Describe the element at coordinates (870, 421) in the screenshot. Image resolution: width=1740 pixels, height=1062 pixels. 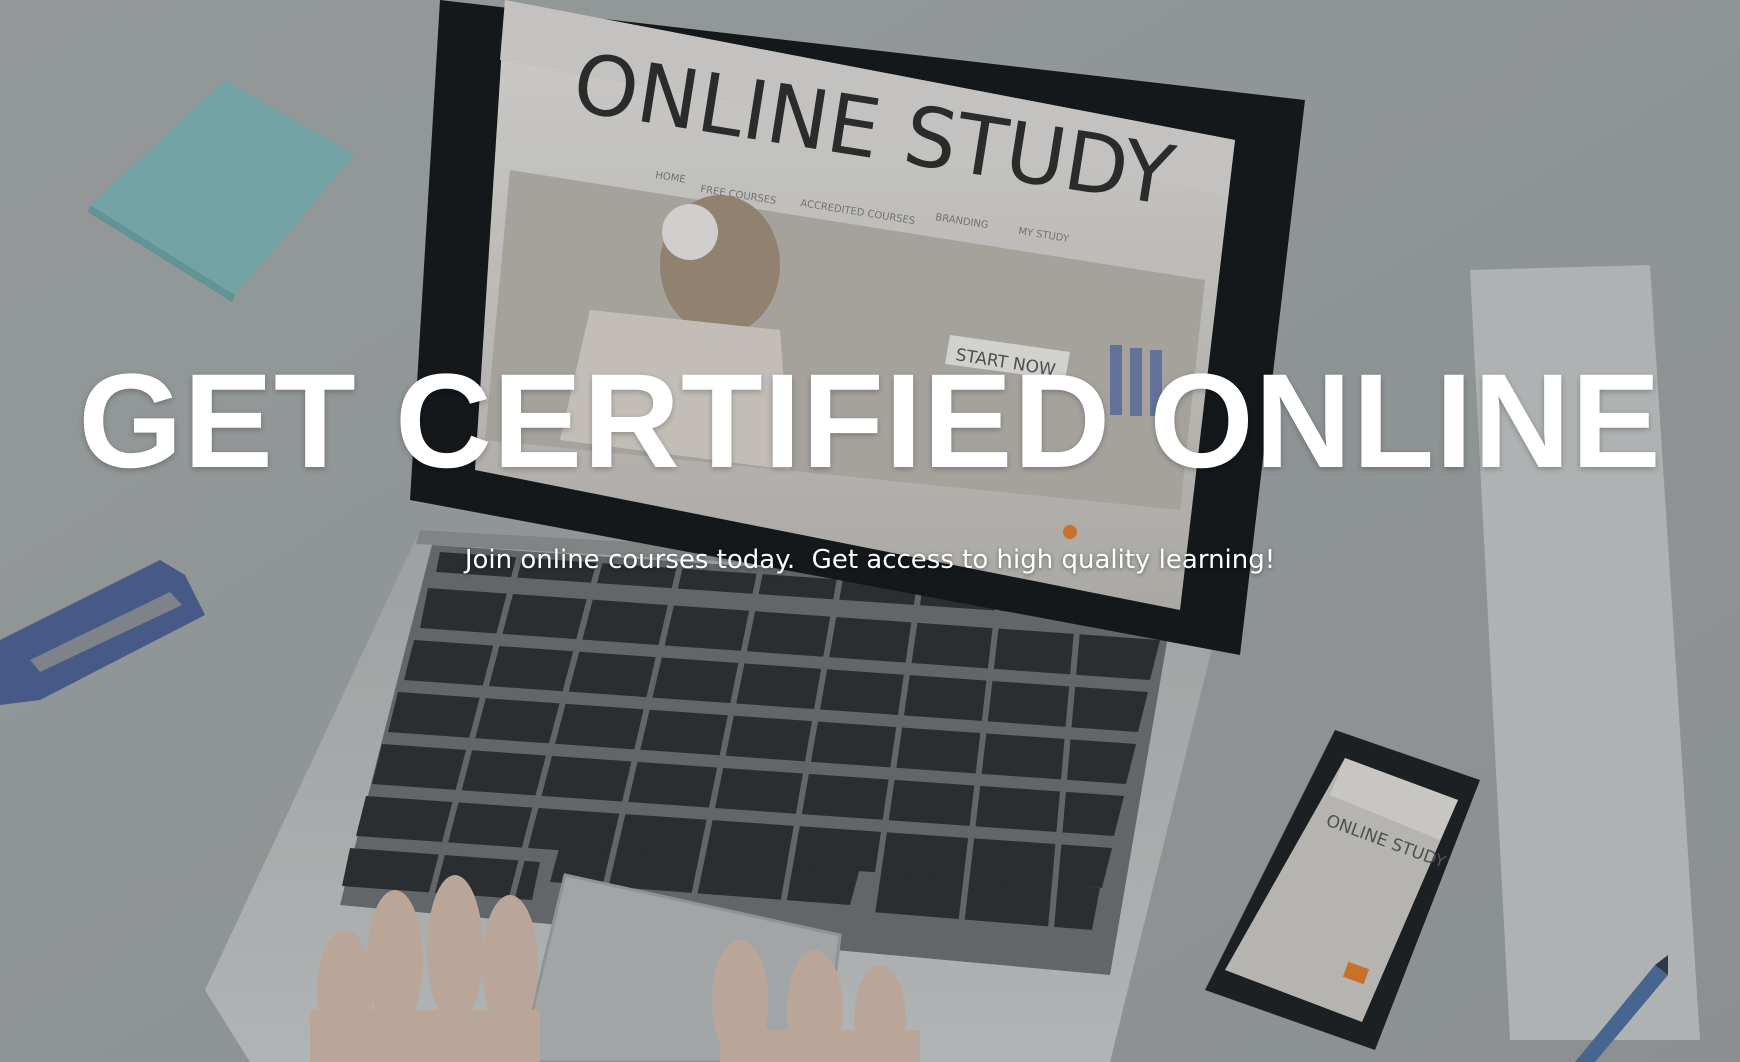
I see `hero-title: GET CERTIFIED ONLINE` at that location.